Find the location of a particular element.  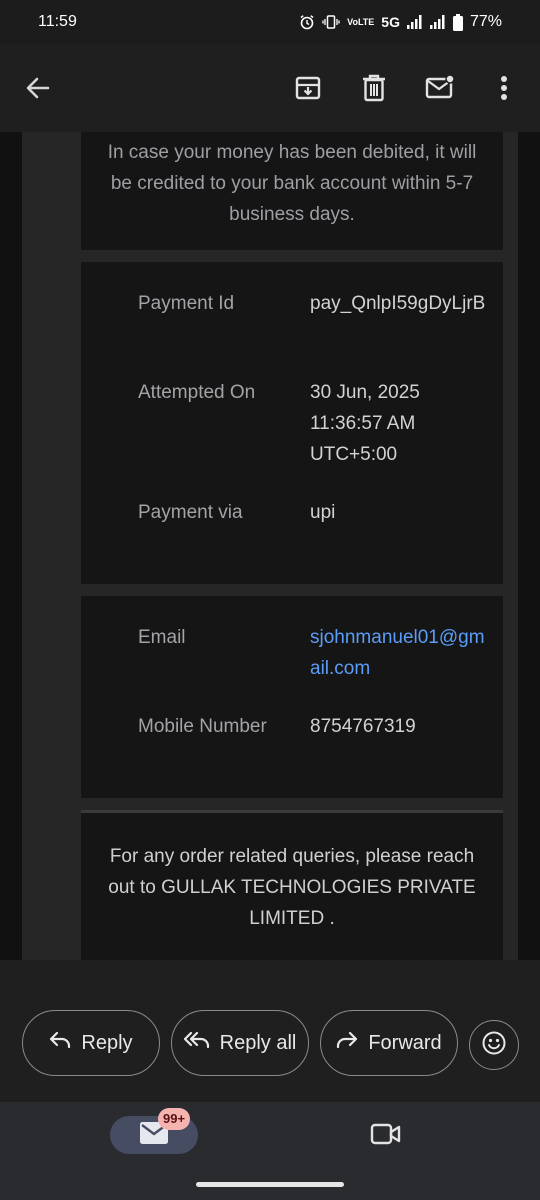

email-link: sjohnmanuel01@gmail.com is located at coordinates (398, 653).